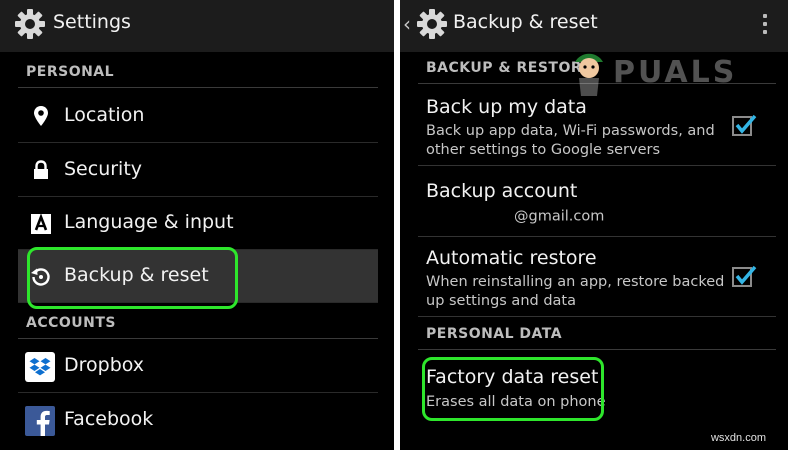 This screenshot has height=450, width=788. What do you see at coordinates (198, 116) in the screenshot?
I see `settings-item-location: Location` at bounding box center [198, 116].